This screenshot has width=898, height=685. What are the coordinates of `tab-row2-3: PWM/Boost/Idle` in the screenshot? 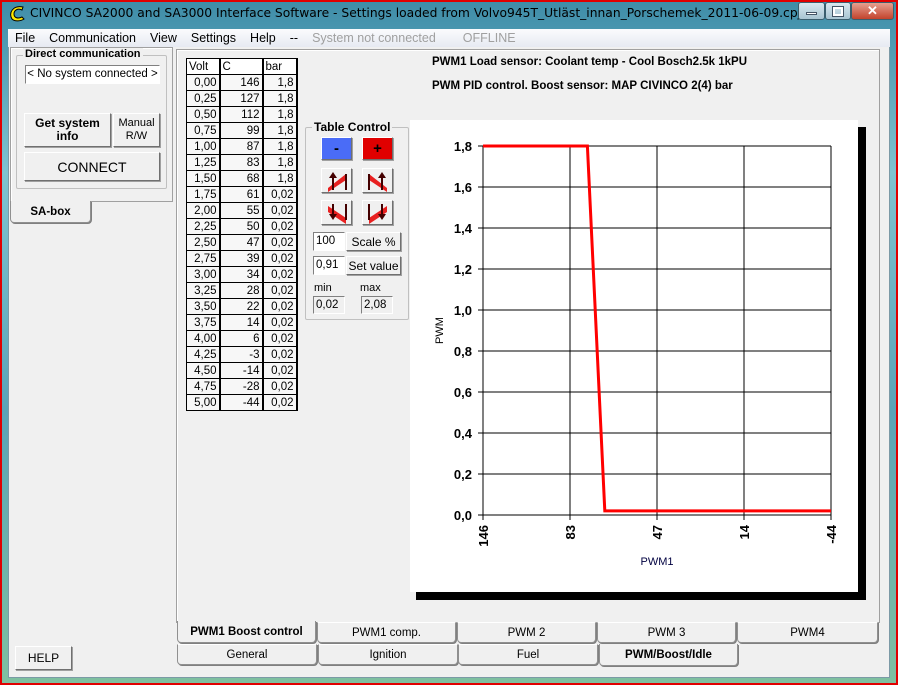 It's located at (668, 655).